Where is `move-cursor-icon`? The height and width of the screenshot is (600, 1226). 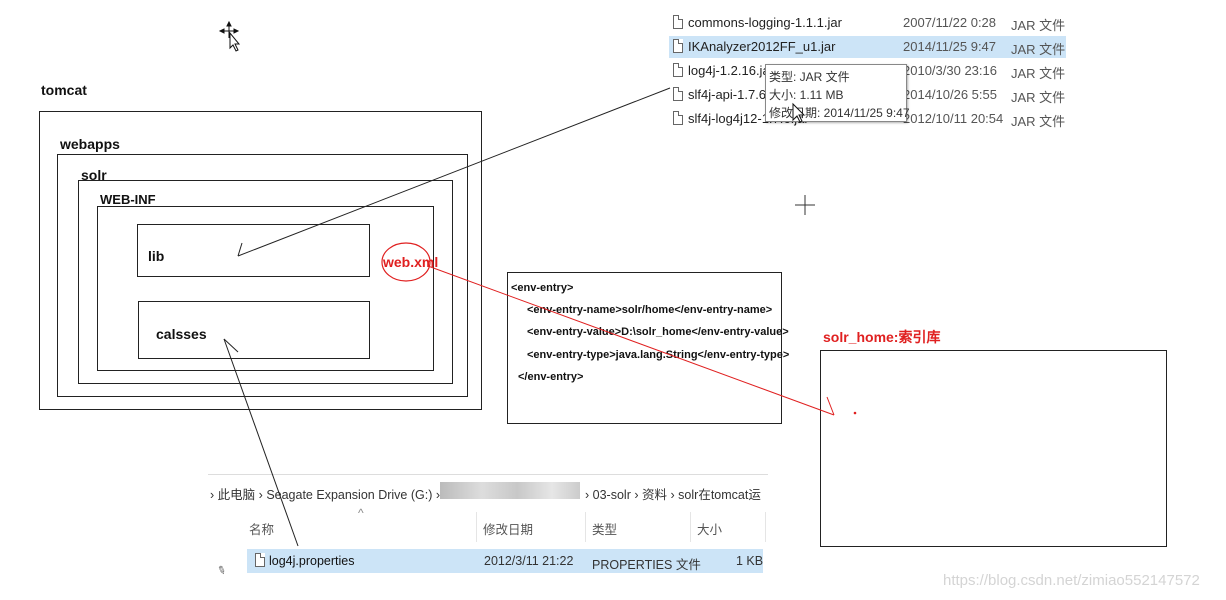 move-cursor-icon is located at coordinates (229, 36).